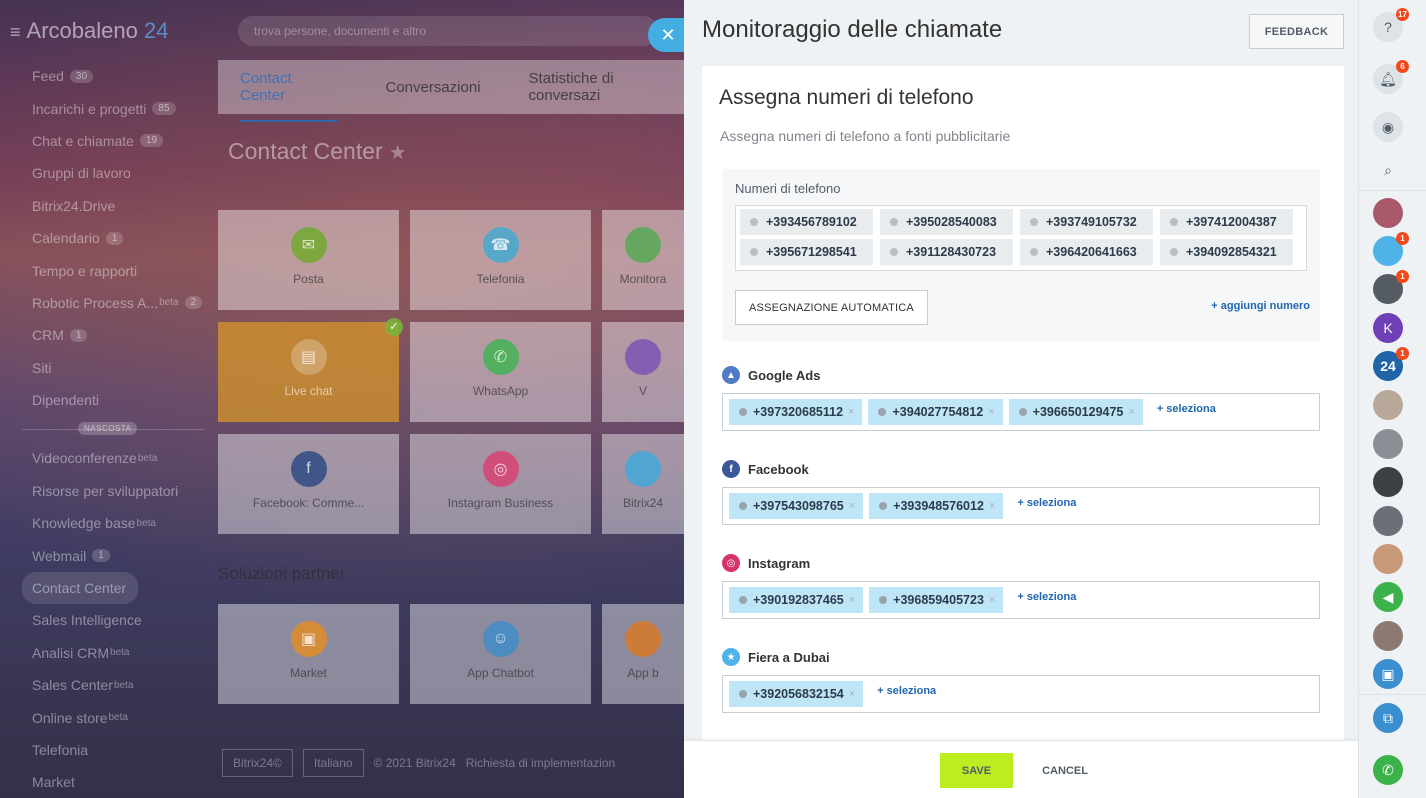 The image size is (1426, 798). Describe the element at coordinates (500, 654) in the screenshot. I see `tile-app-chatbot: ☺ App Chatbot` at that location.